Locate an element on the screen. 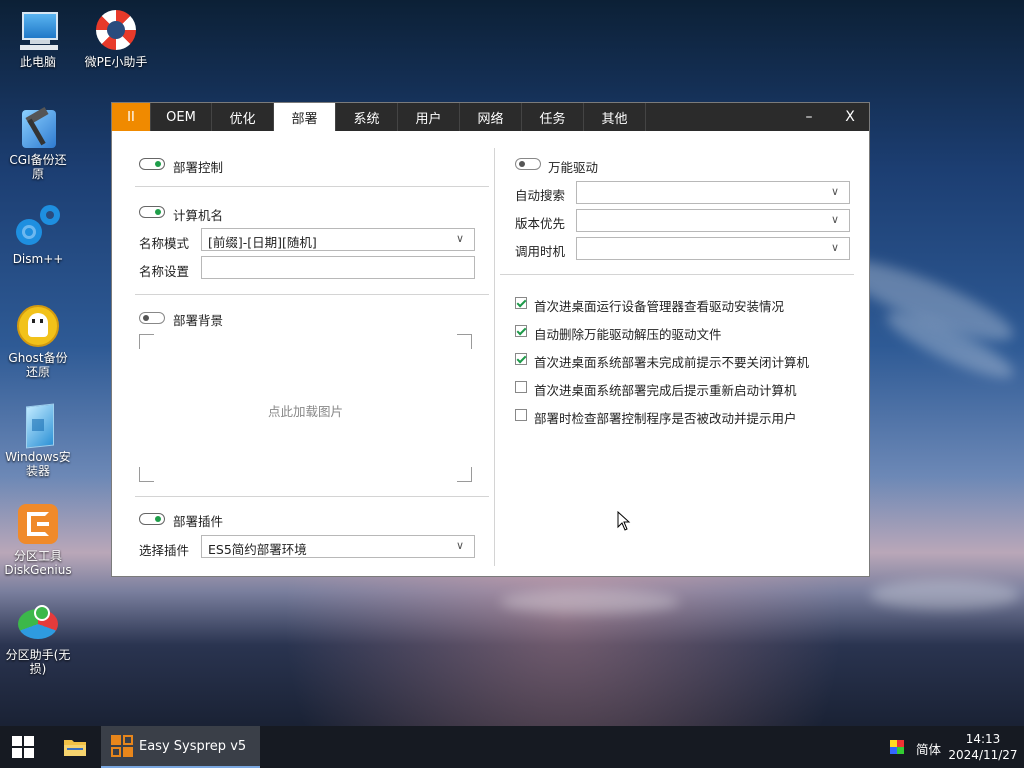 The height and width of the screenshot is (768, 1024). clock-date: 2024/11/27 is located at coordinates (983, 755).